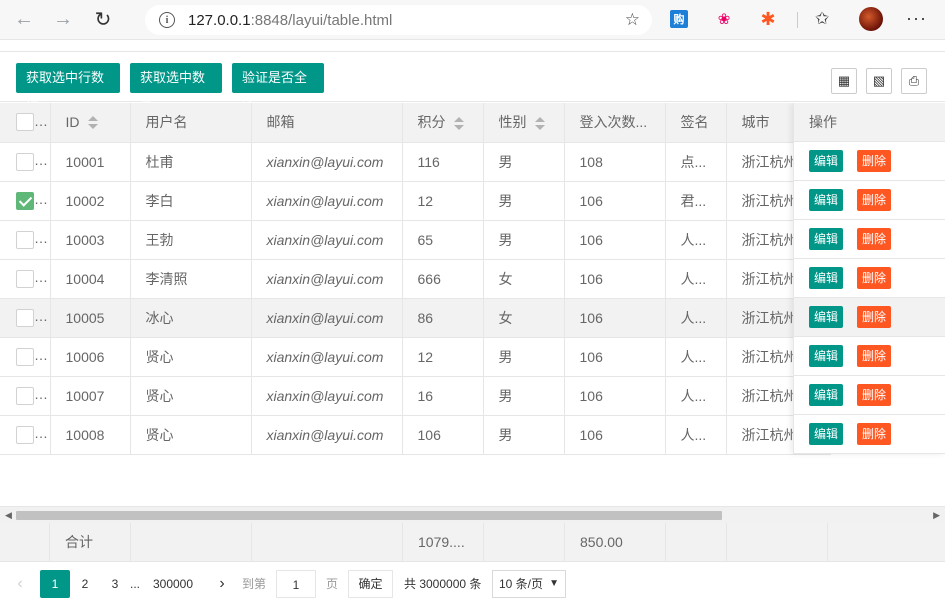 Image resolution: width=945 pixels, height=608 pixels. What do you see at coordinates (68, 89) in the screenshot?
I see `get-selected-rows-button: 获取选中行数据` at bounding box center [68, 89].